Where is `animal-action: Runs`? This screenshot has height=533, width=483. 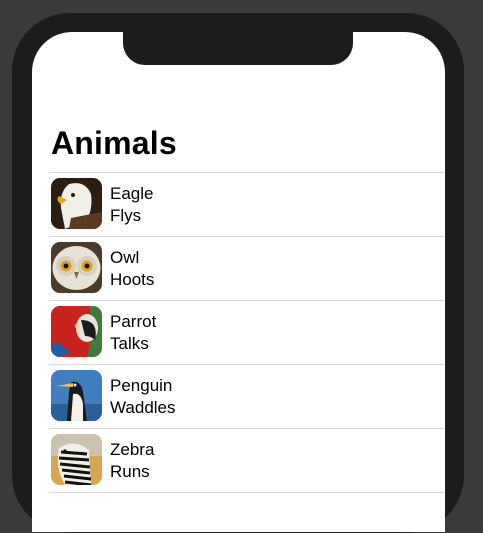
animal-action: Runs is located at coordinates (130, 471).